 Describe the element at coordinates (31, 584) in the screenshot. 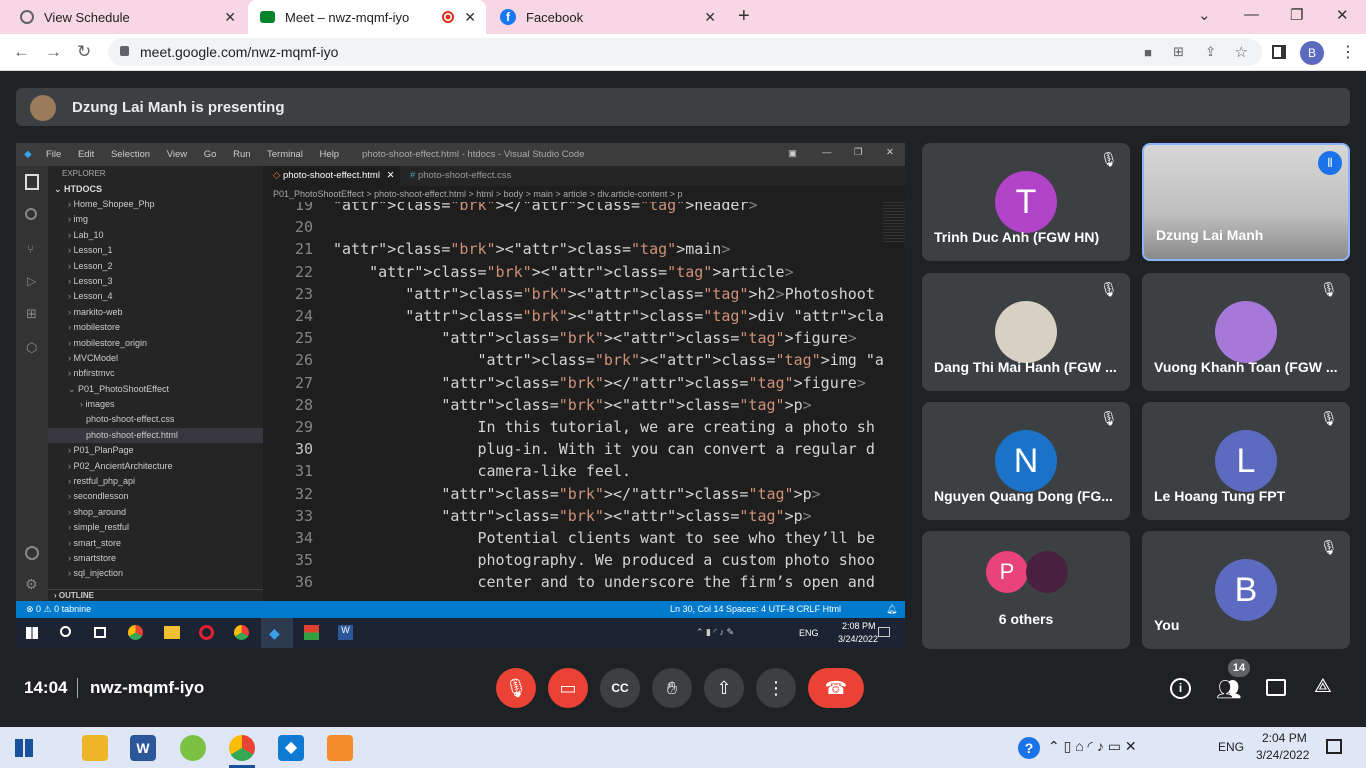

I see `settings-gear-icon: ⚙` at that location.